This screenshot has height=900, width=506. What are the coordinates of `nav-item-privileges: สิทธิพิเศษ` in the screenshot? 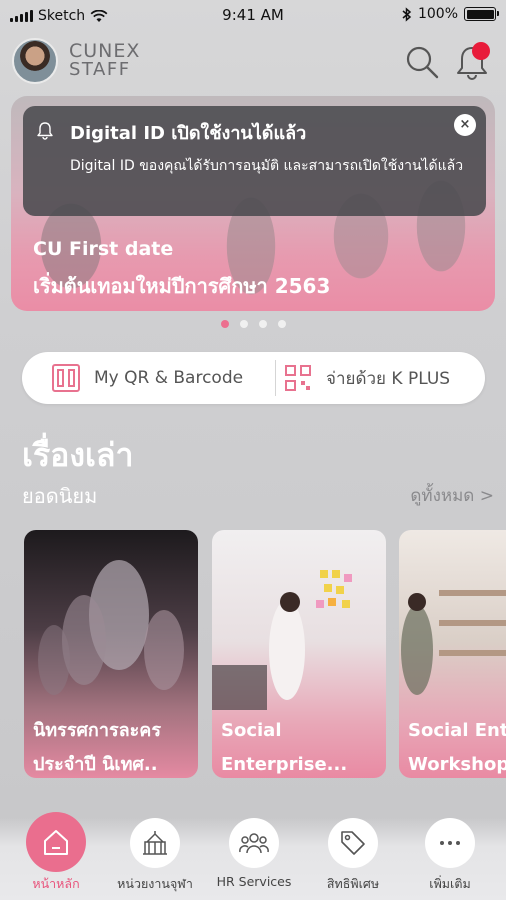 It's located at (353, 856).